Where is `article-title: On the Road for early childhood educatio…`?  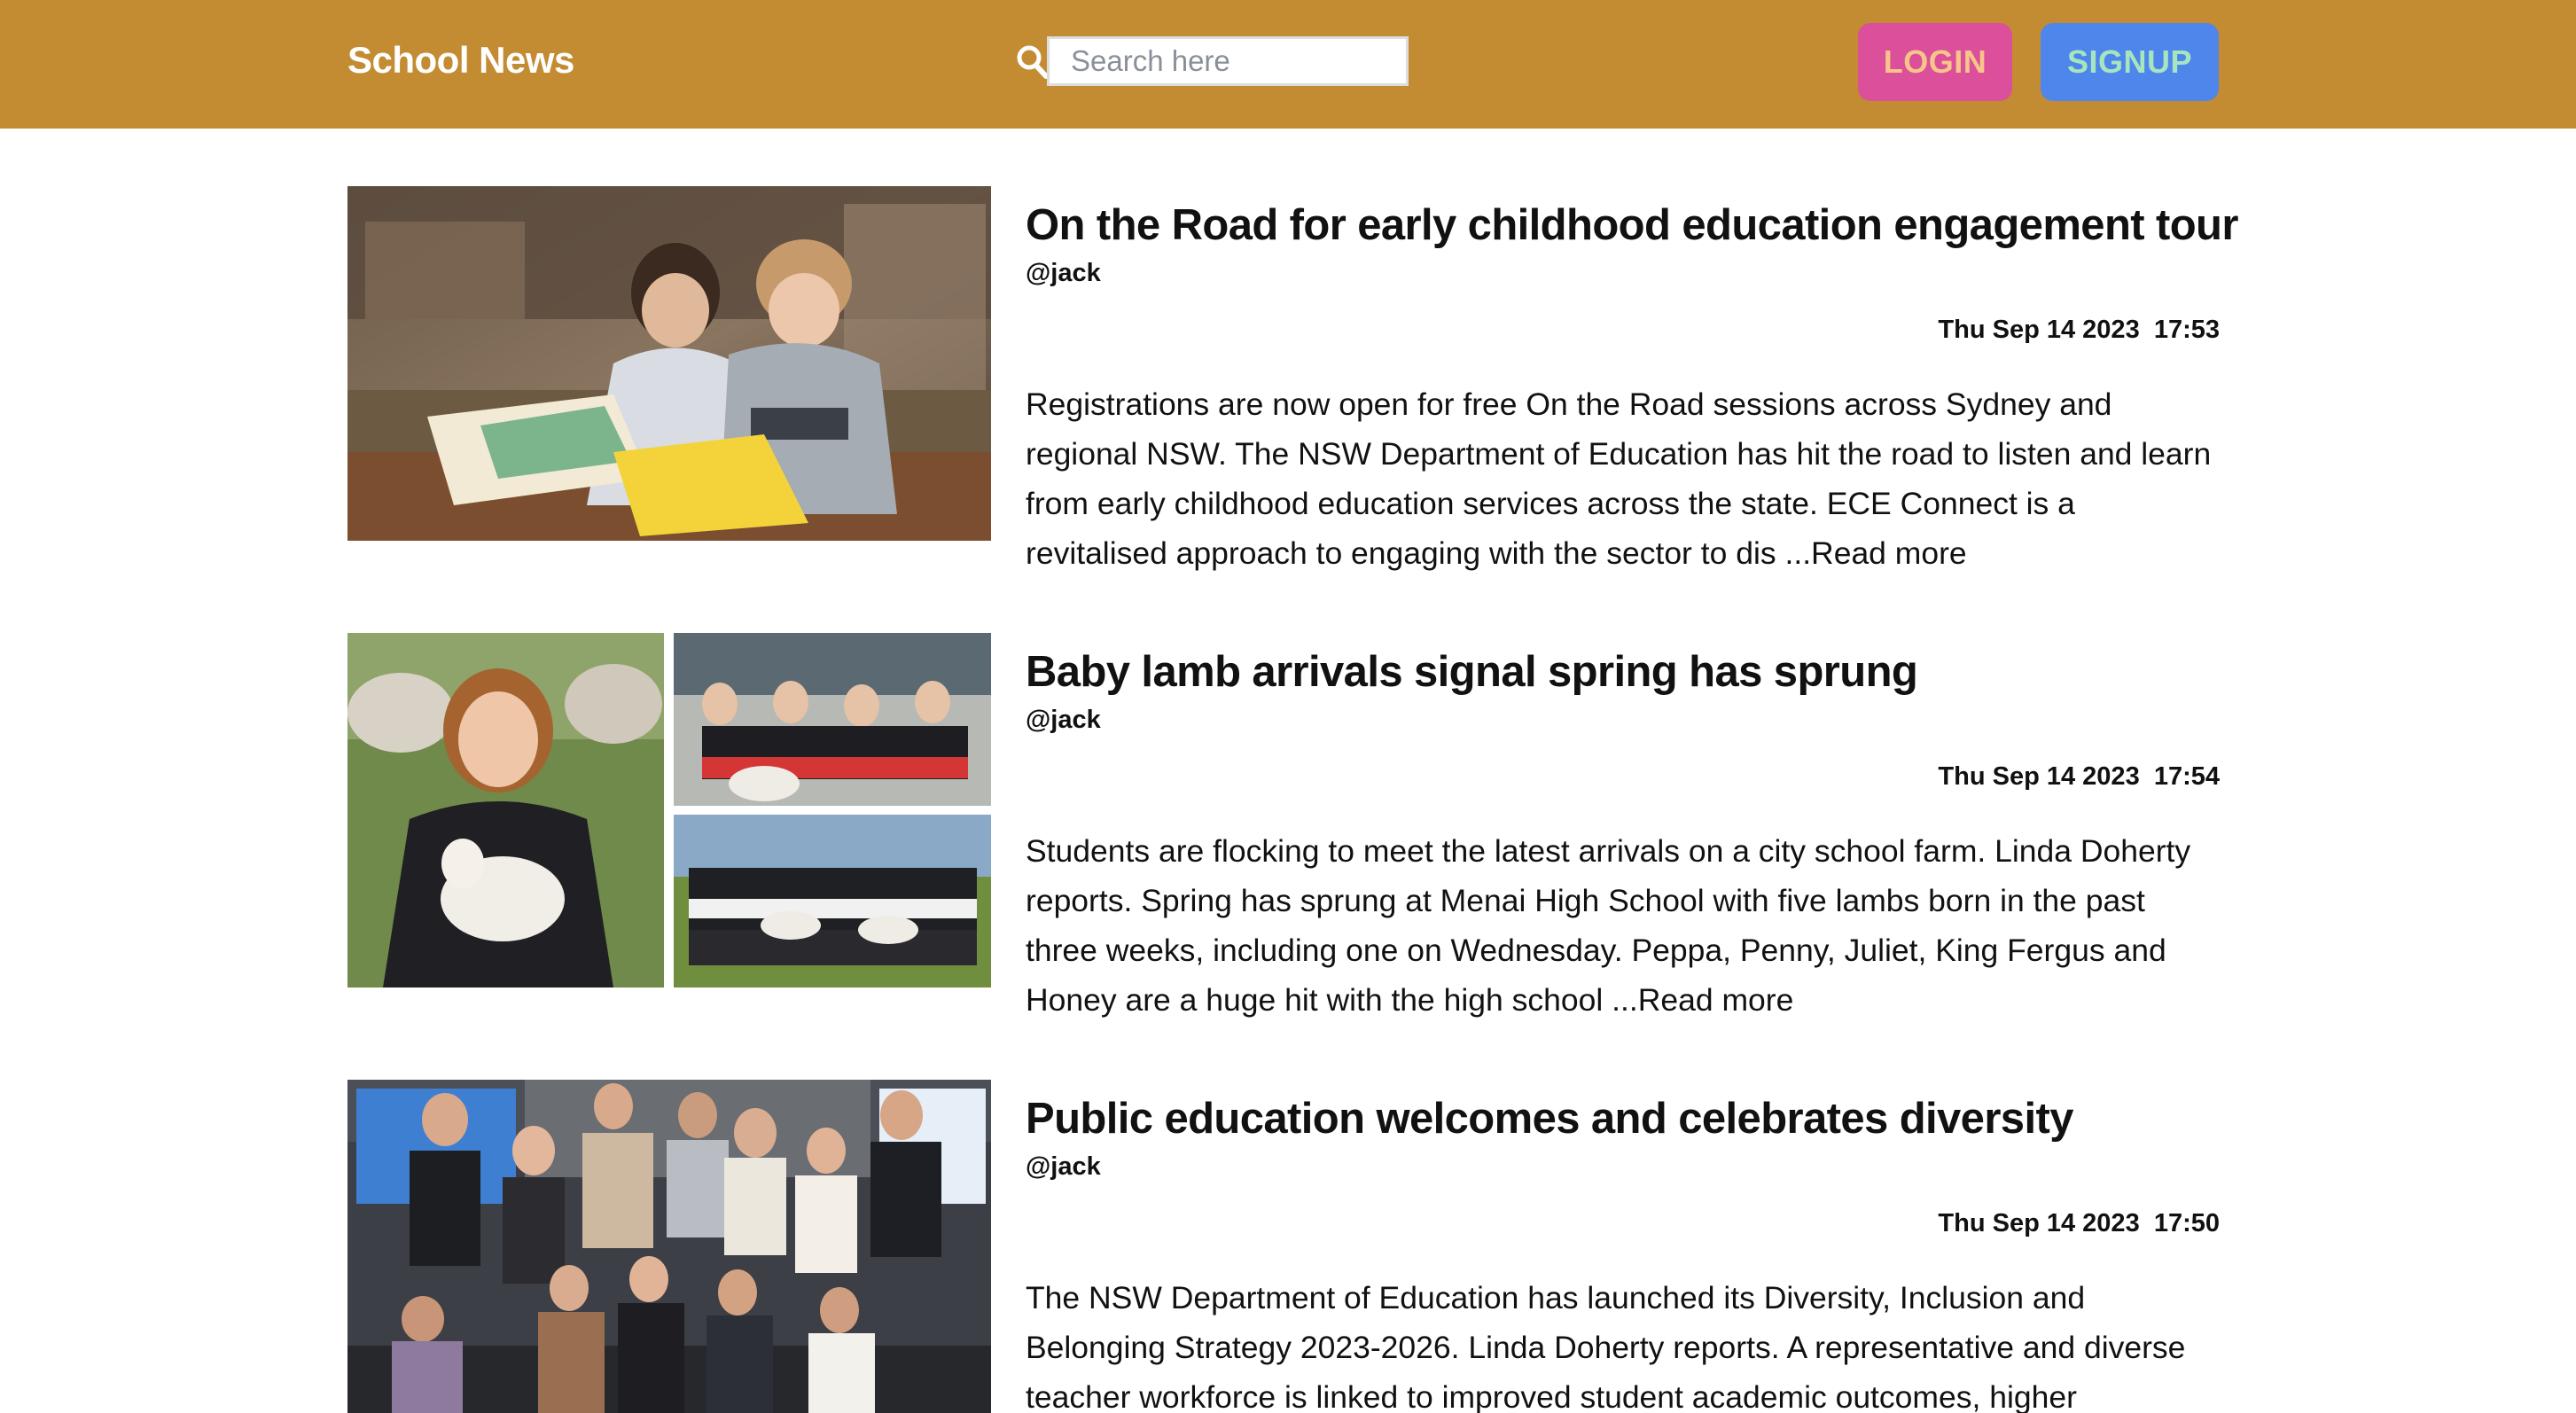
article-title: On the Road for early childhood educatio… is located at coordinates (1632, 225).